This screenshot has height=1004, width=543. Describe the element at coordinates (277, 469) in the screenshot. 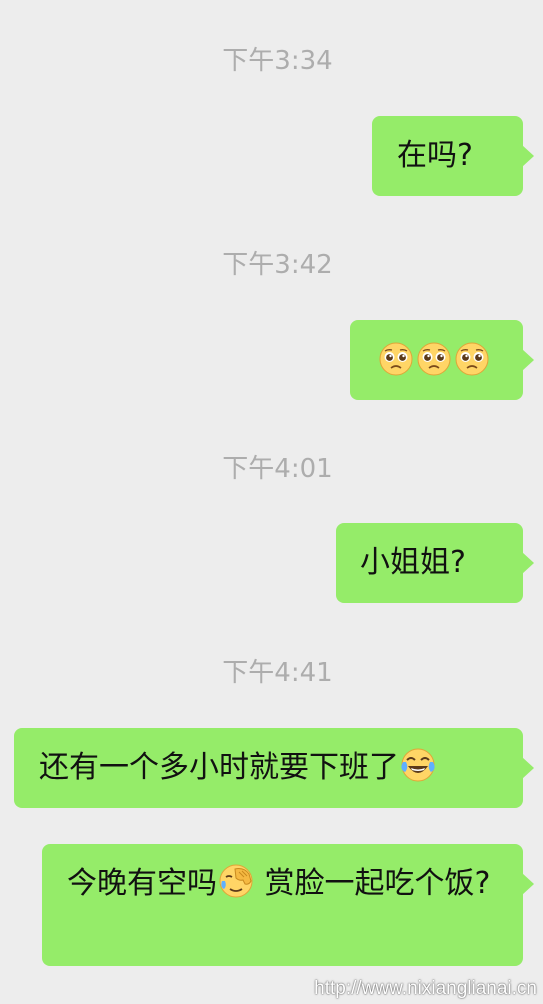

I see `timestamp: 下午4:01` at that location.